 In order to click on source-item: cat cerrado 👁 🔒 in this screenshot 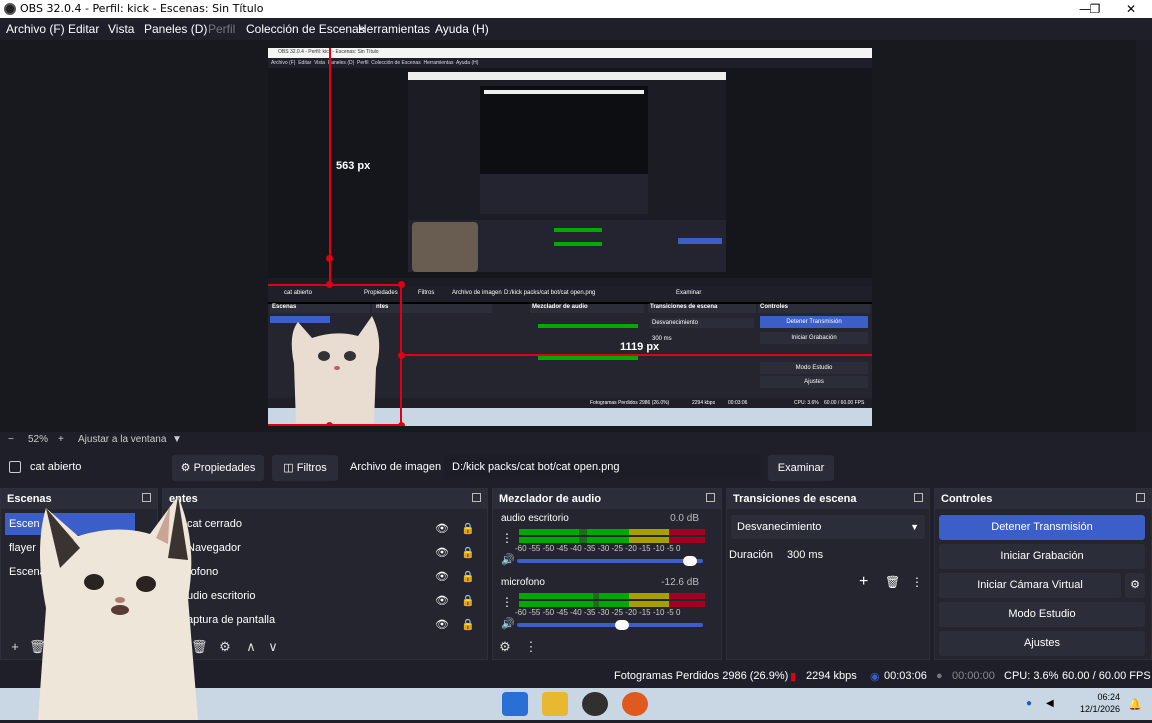, I will do `click(331, 524)`.